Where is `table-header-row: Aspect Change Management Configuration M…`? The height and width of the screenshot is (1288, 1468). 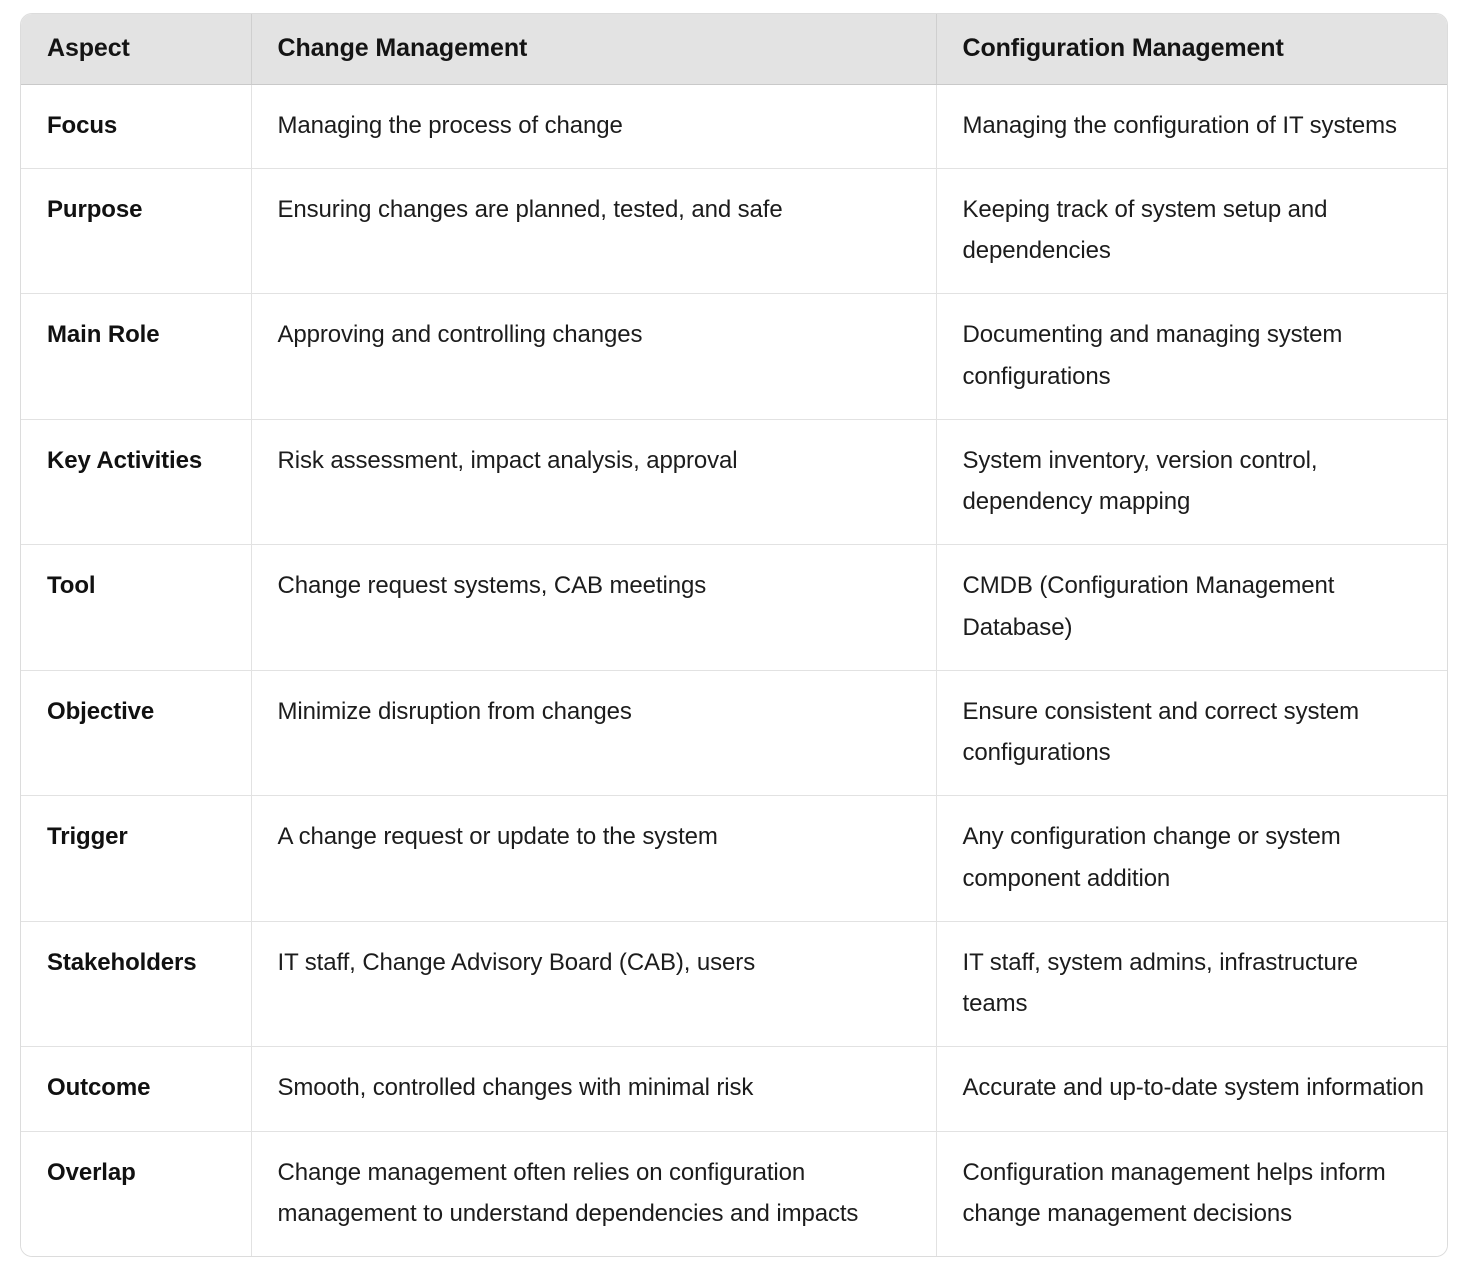 table-header-row: Aspect Change Management Configuration M… is located at coordinates (734, 49).